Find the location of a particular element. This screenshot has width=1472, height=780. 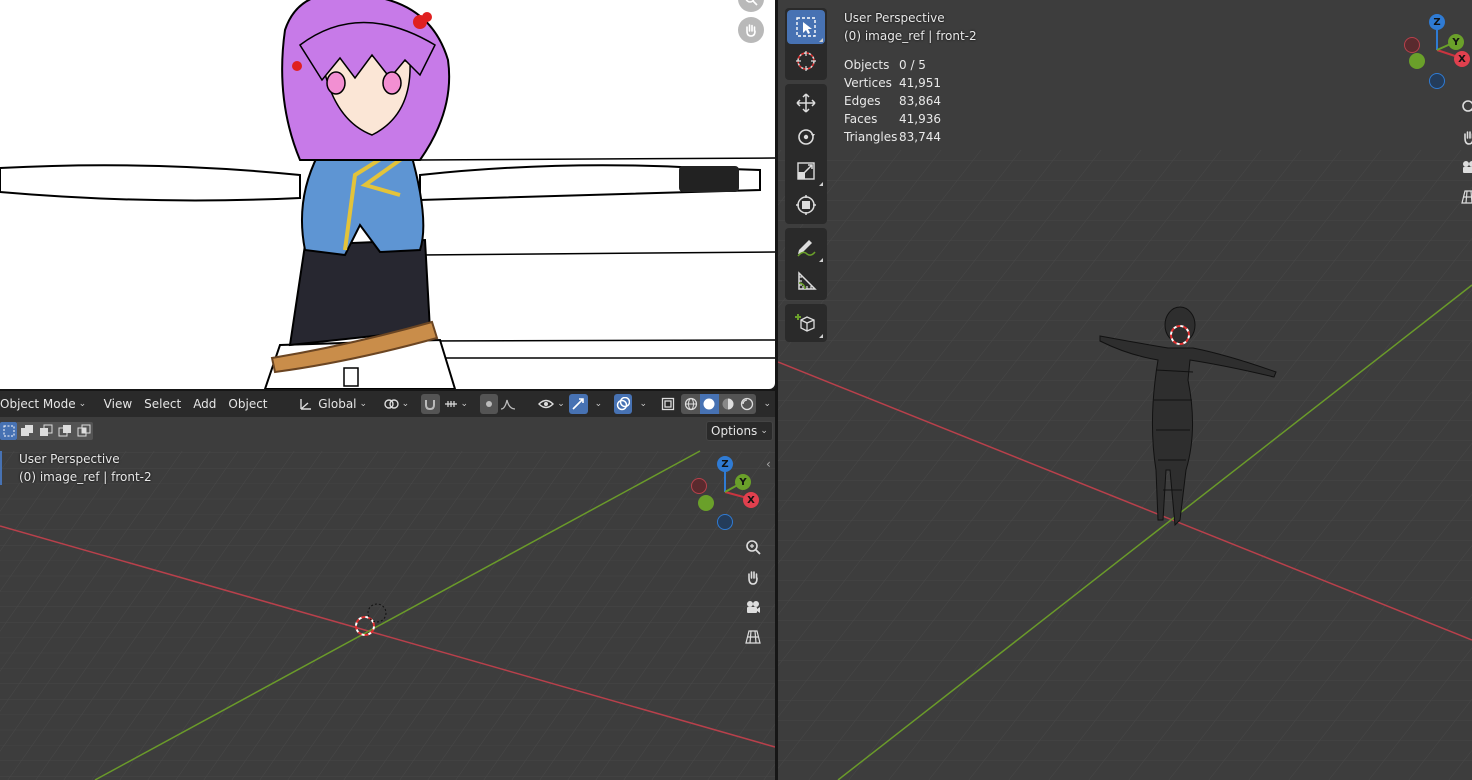

visibility-dropdown: ⌄ is located at coordinates (551, 404).